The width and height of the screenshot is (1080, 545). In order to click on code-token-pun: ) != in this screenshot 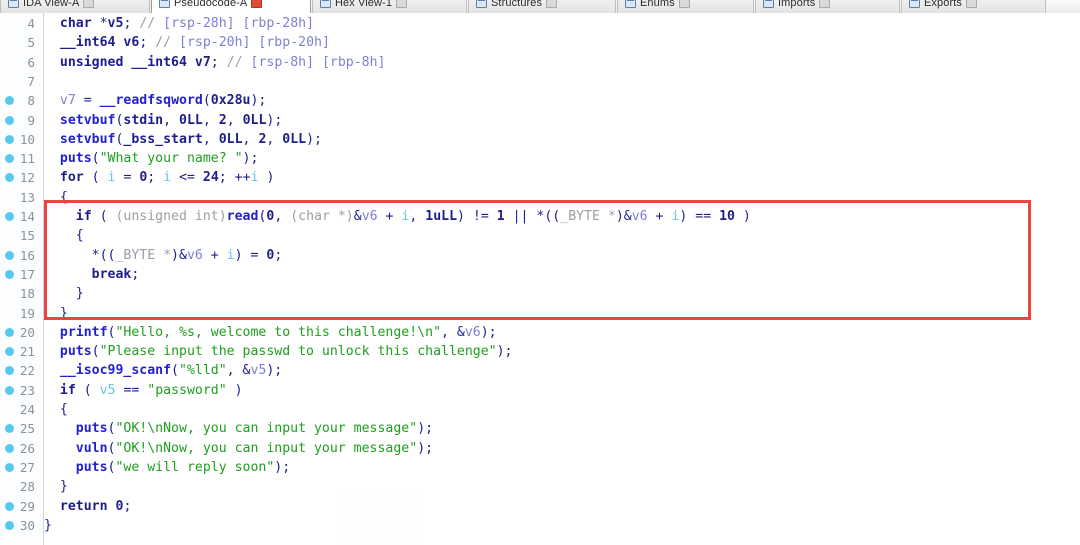, I will do `click(477, 216)`.